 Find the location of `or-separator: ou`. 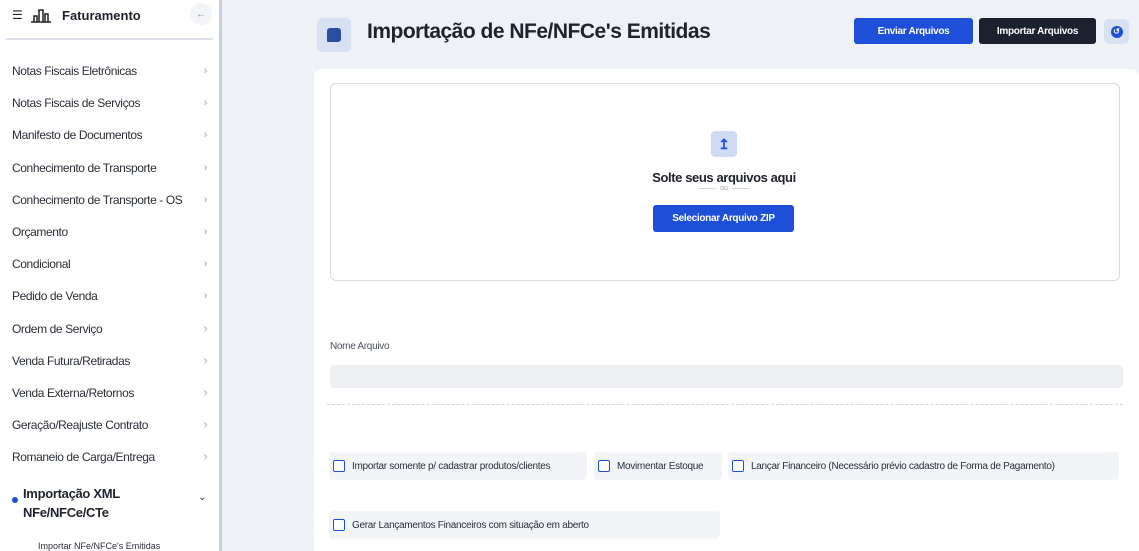

or-separator: ou is located at coordinates (724, 188).